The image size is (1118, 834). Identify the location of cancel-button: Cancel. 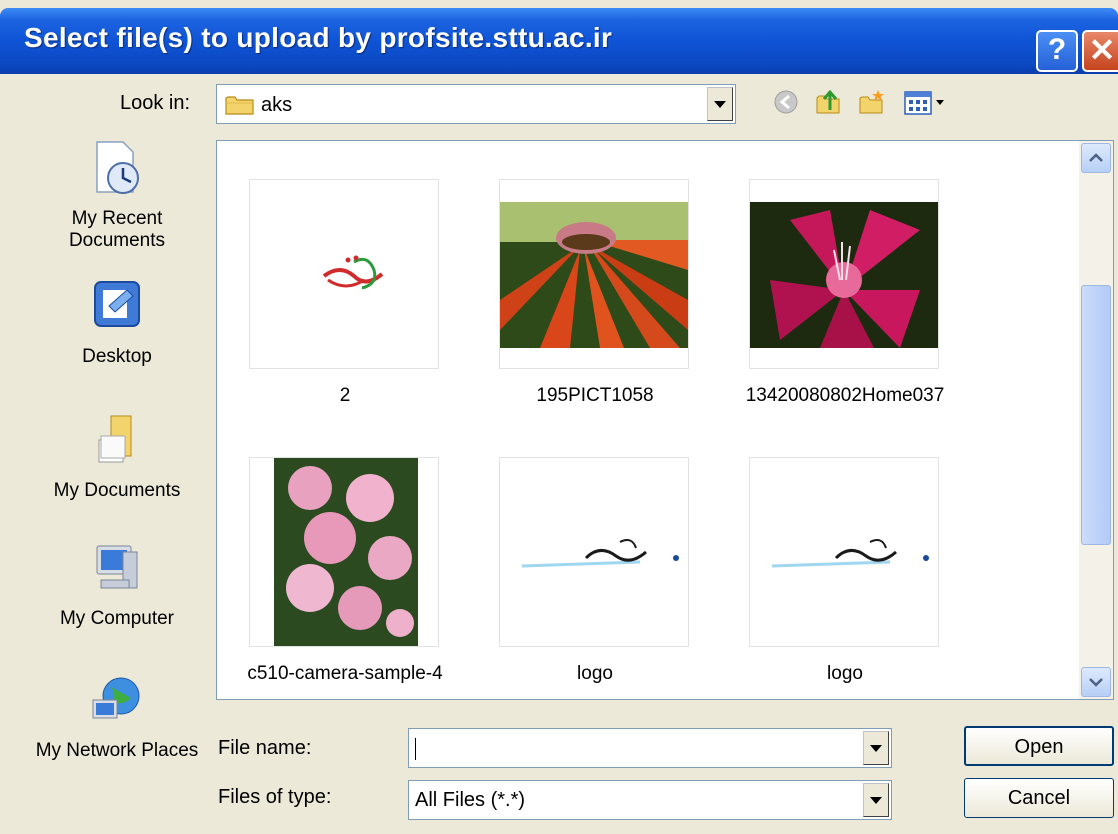
(1039, 798).